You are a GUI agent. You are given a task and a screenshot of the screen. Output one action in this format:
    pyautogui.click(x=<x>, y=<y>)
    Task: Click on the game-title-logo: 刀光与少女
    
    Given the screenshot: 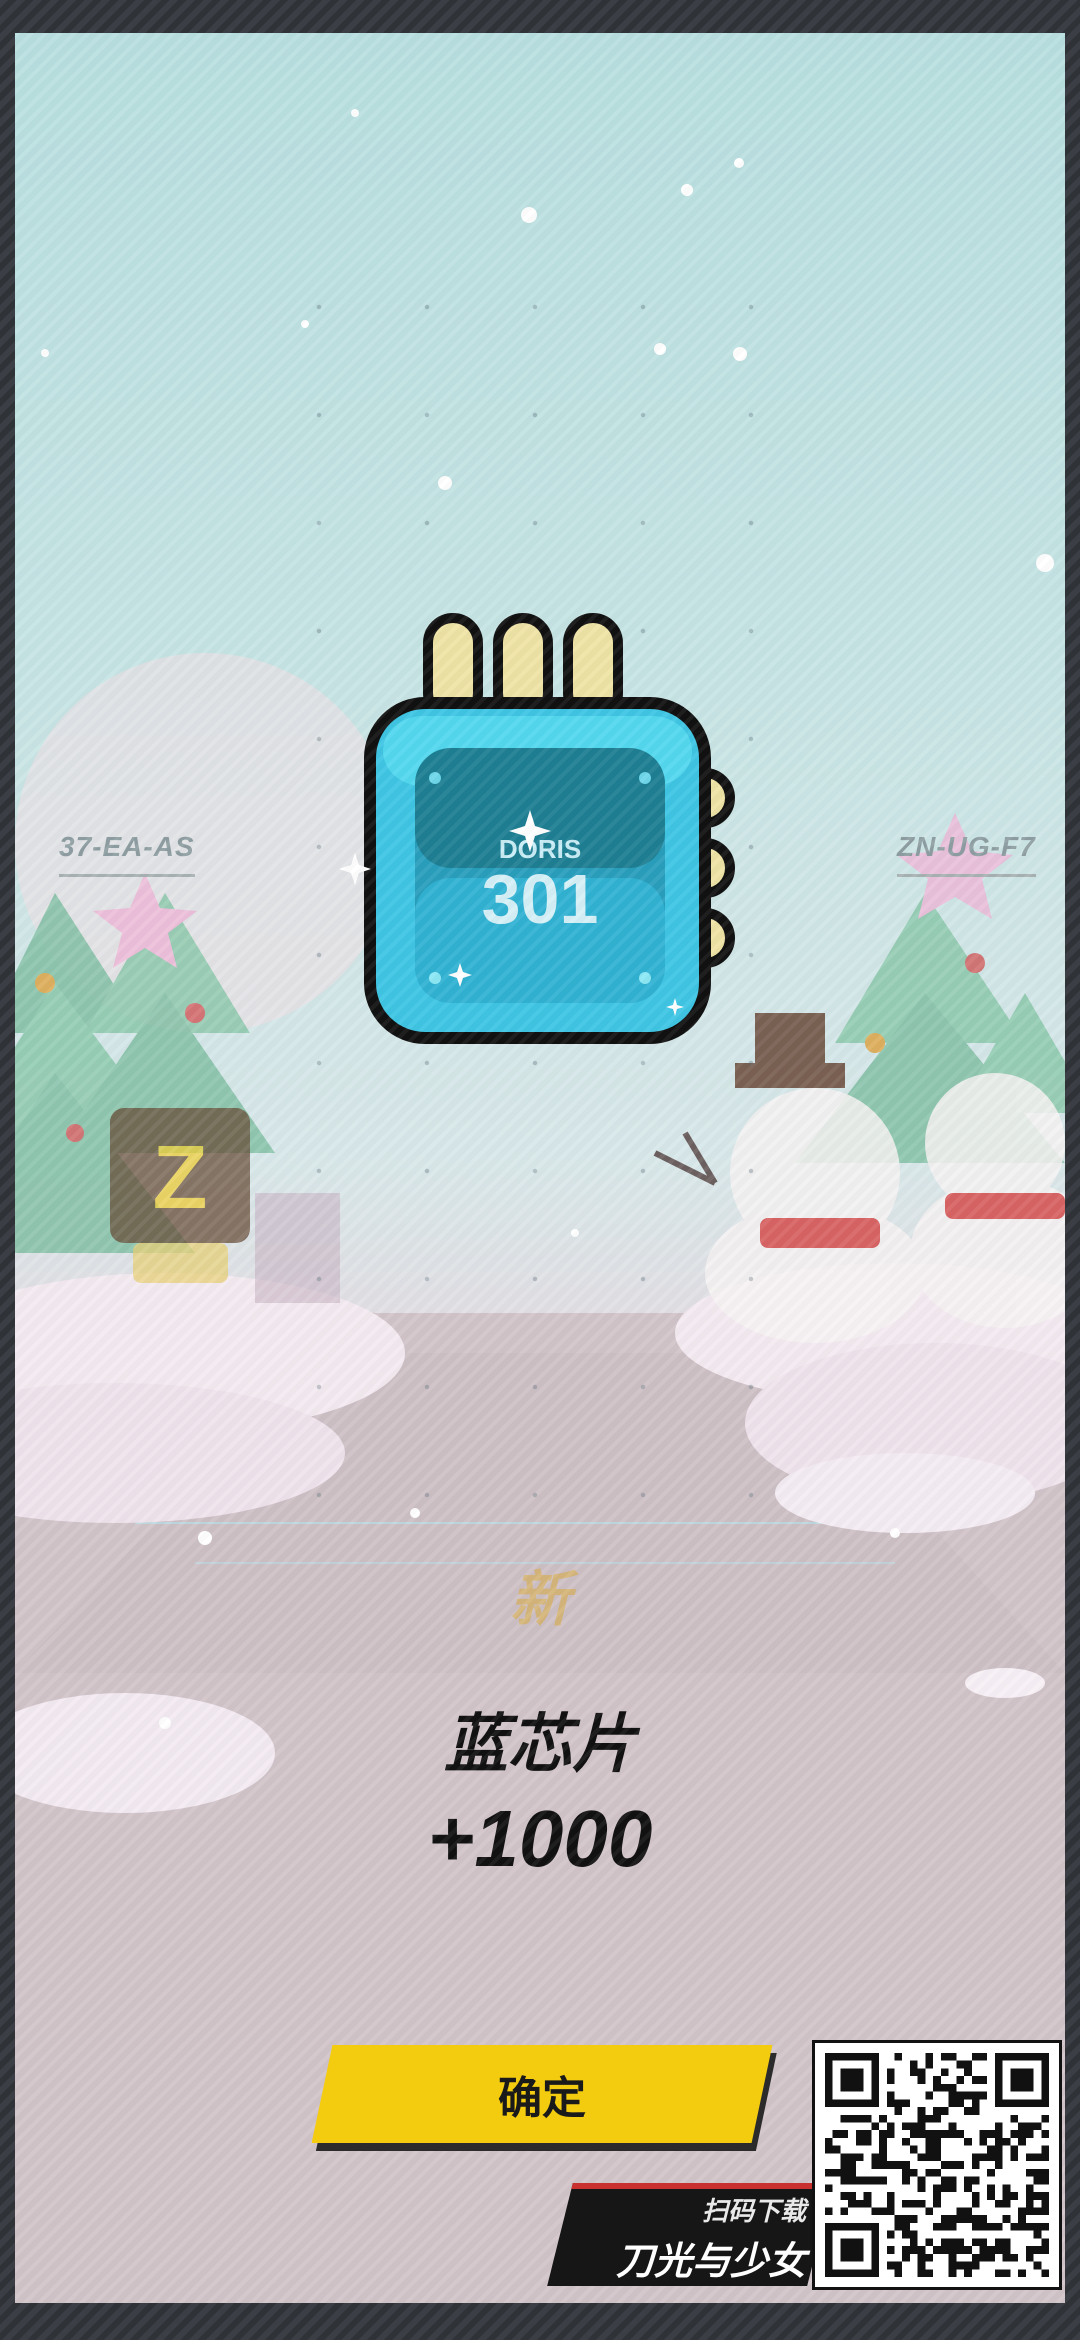 What is the action you would take?
    pyautogui.click(x=710, y=2261)
    